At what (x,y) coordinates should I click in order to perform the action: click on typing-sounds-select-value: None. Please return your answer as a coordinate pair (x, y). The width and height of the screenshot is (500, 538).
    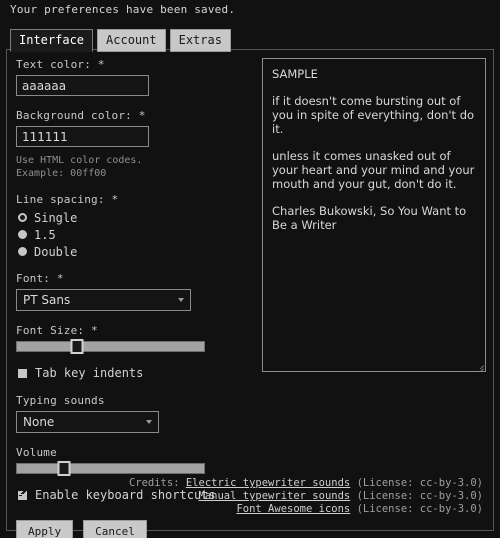
    Looking at the image, I should click on (39, 422).